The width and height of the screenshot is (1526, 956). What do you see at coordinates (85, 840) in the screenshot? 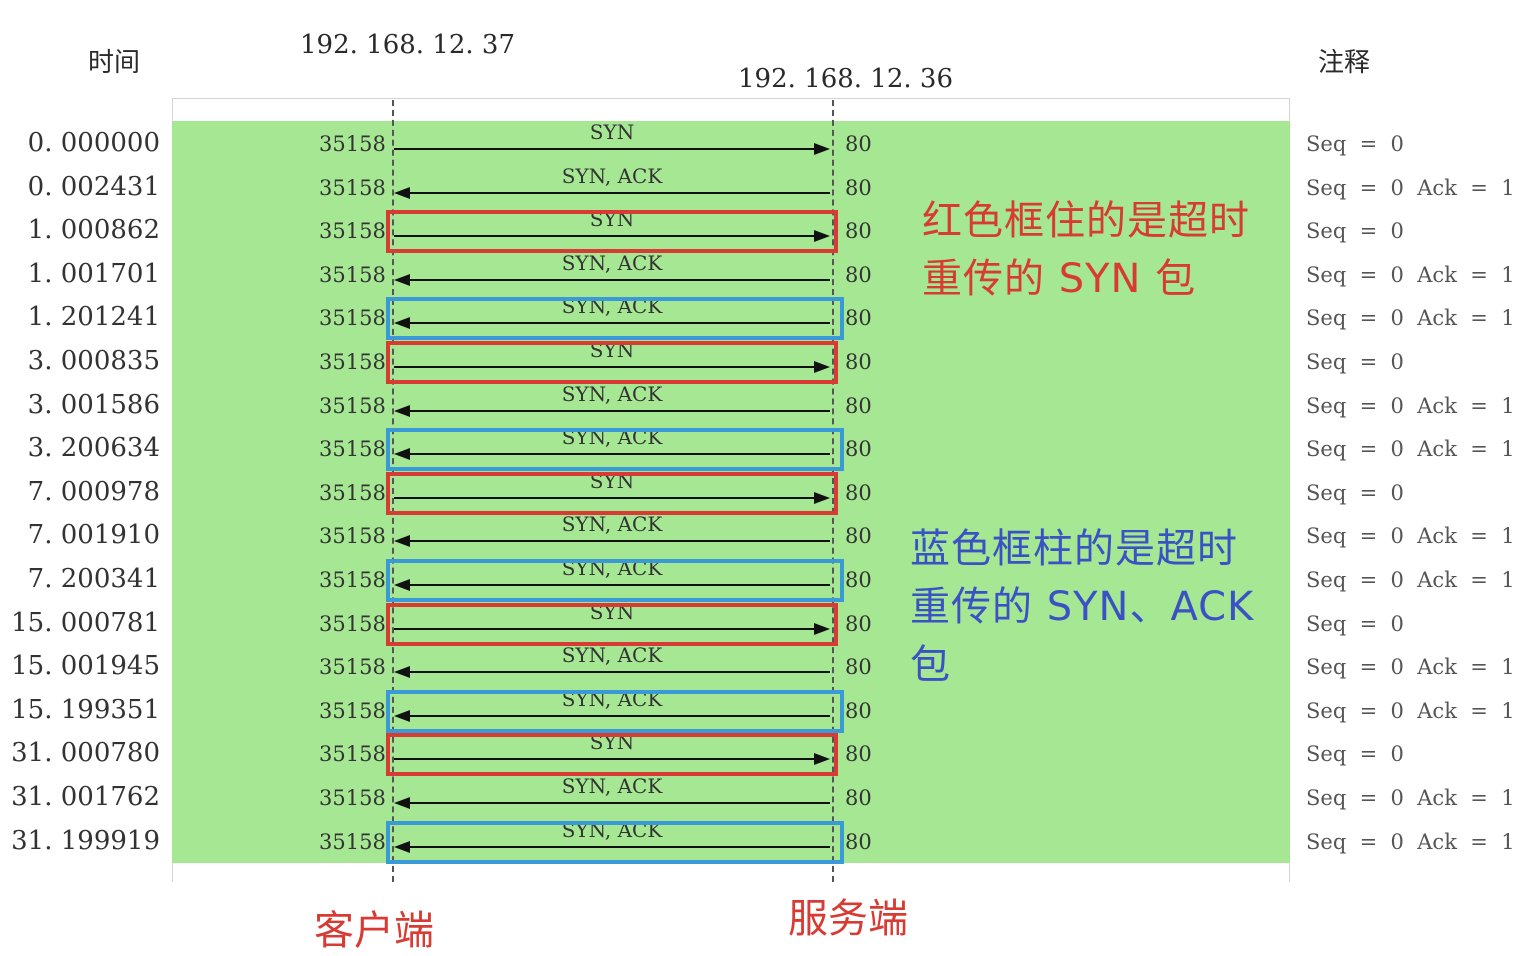
I see `packet-time: 31. 199919` at bounding box center [85, 840].